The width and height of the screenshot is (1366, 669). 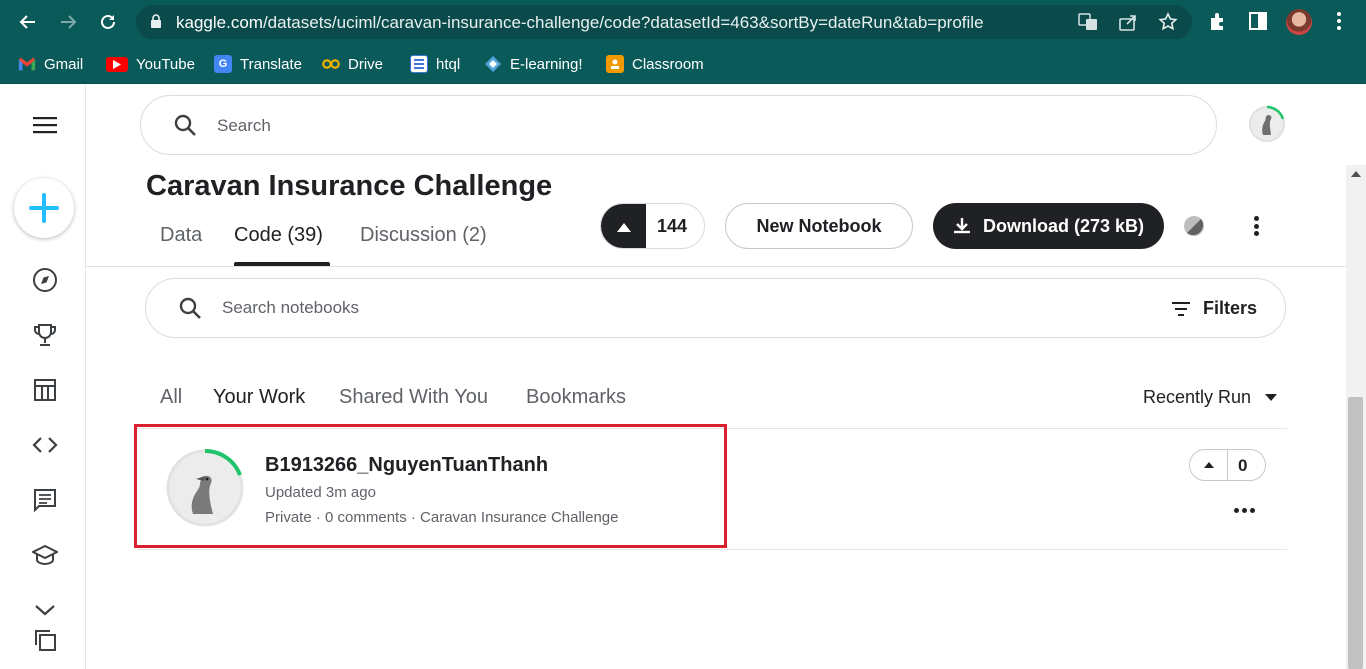 I want to click on header-divider, so click(x=716, y=266).